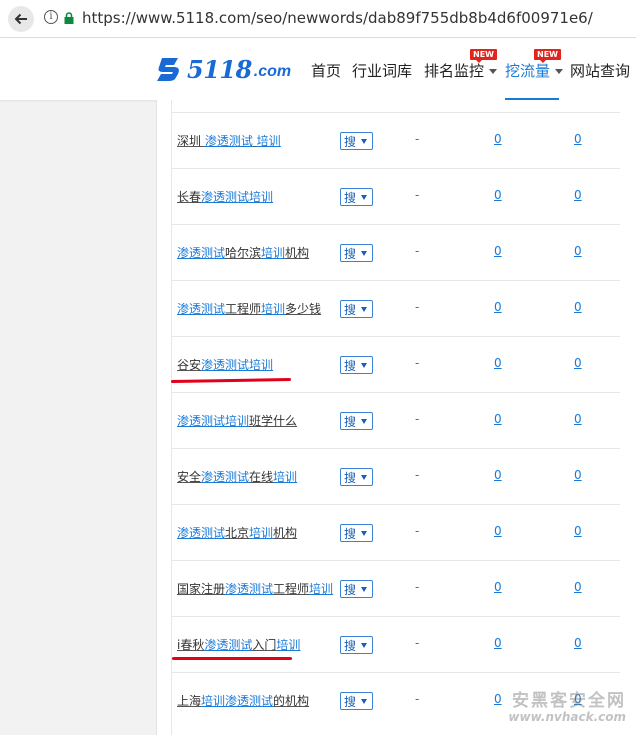 The image size is (636, 735). What do you see at coordinates (229, 140) in the screenshot?
I see `keyword-link: 深圳 渗透测试 培训` at bounding box center [229, 140].